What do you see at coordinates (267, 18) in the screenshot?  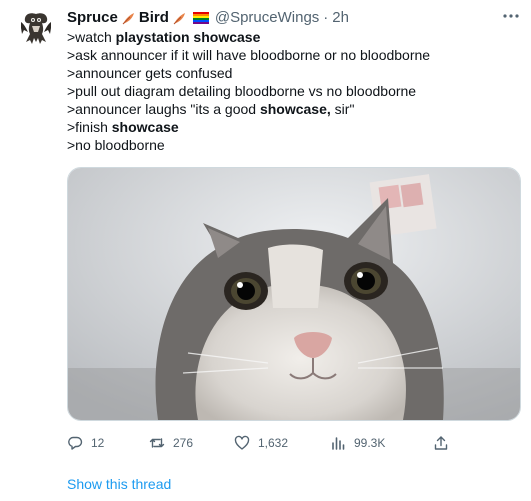 I see `author-handle: @SpruceWings` at bounding box center [267, 18].